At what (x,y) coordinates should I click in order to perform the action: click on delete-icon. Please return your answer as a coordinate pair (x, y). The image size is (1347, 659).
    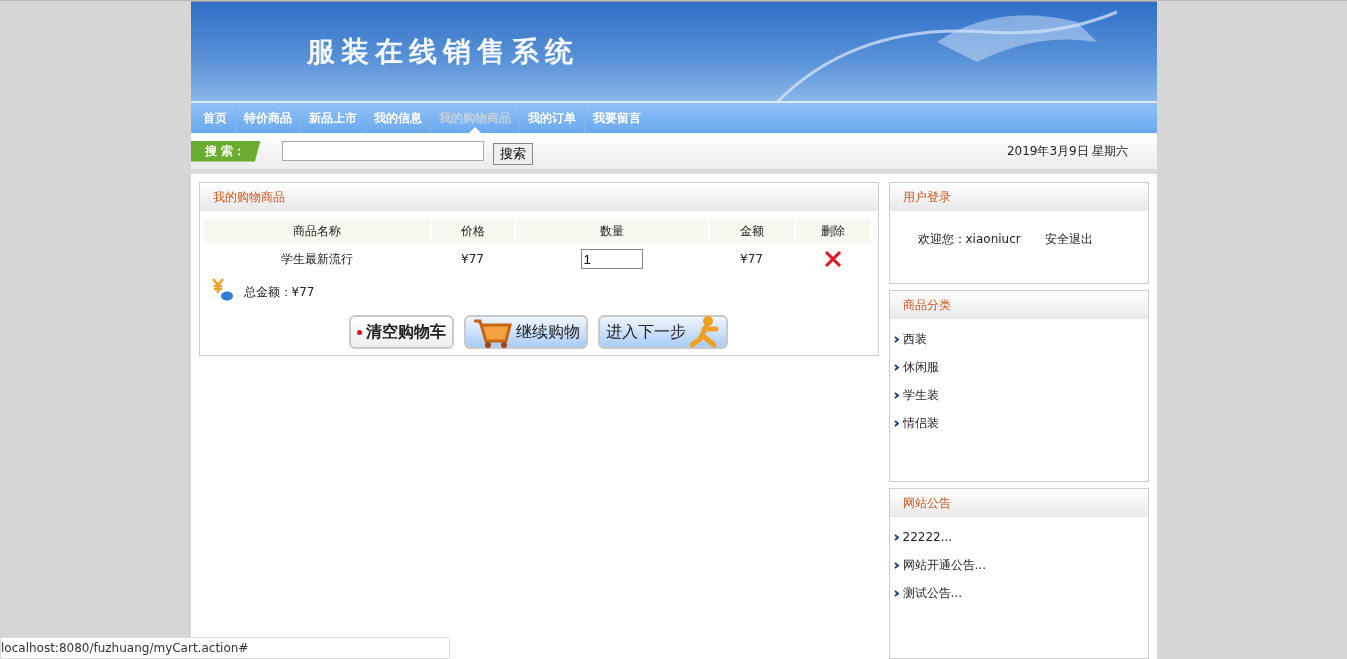
    Looking at the image, I should click on (832, 259).